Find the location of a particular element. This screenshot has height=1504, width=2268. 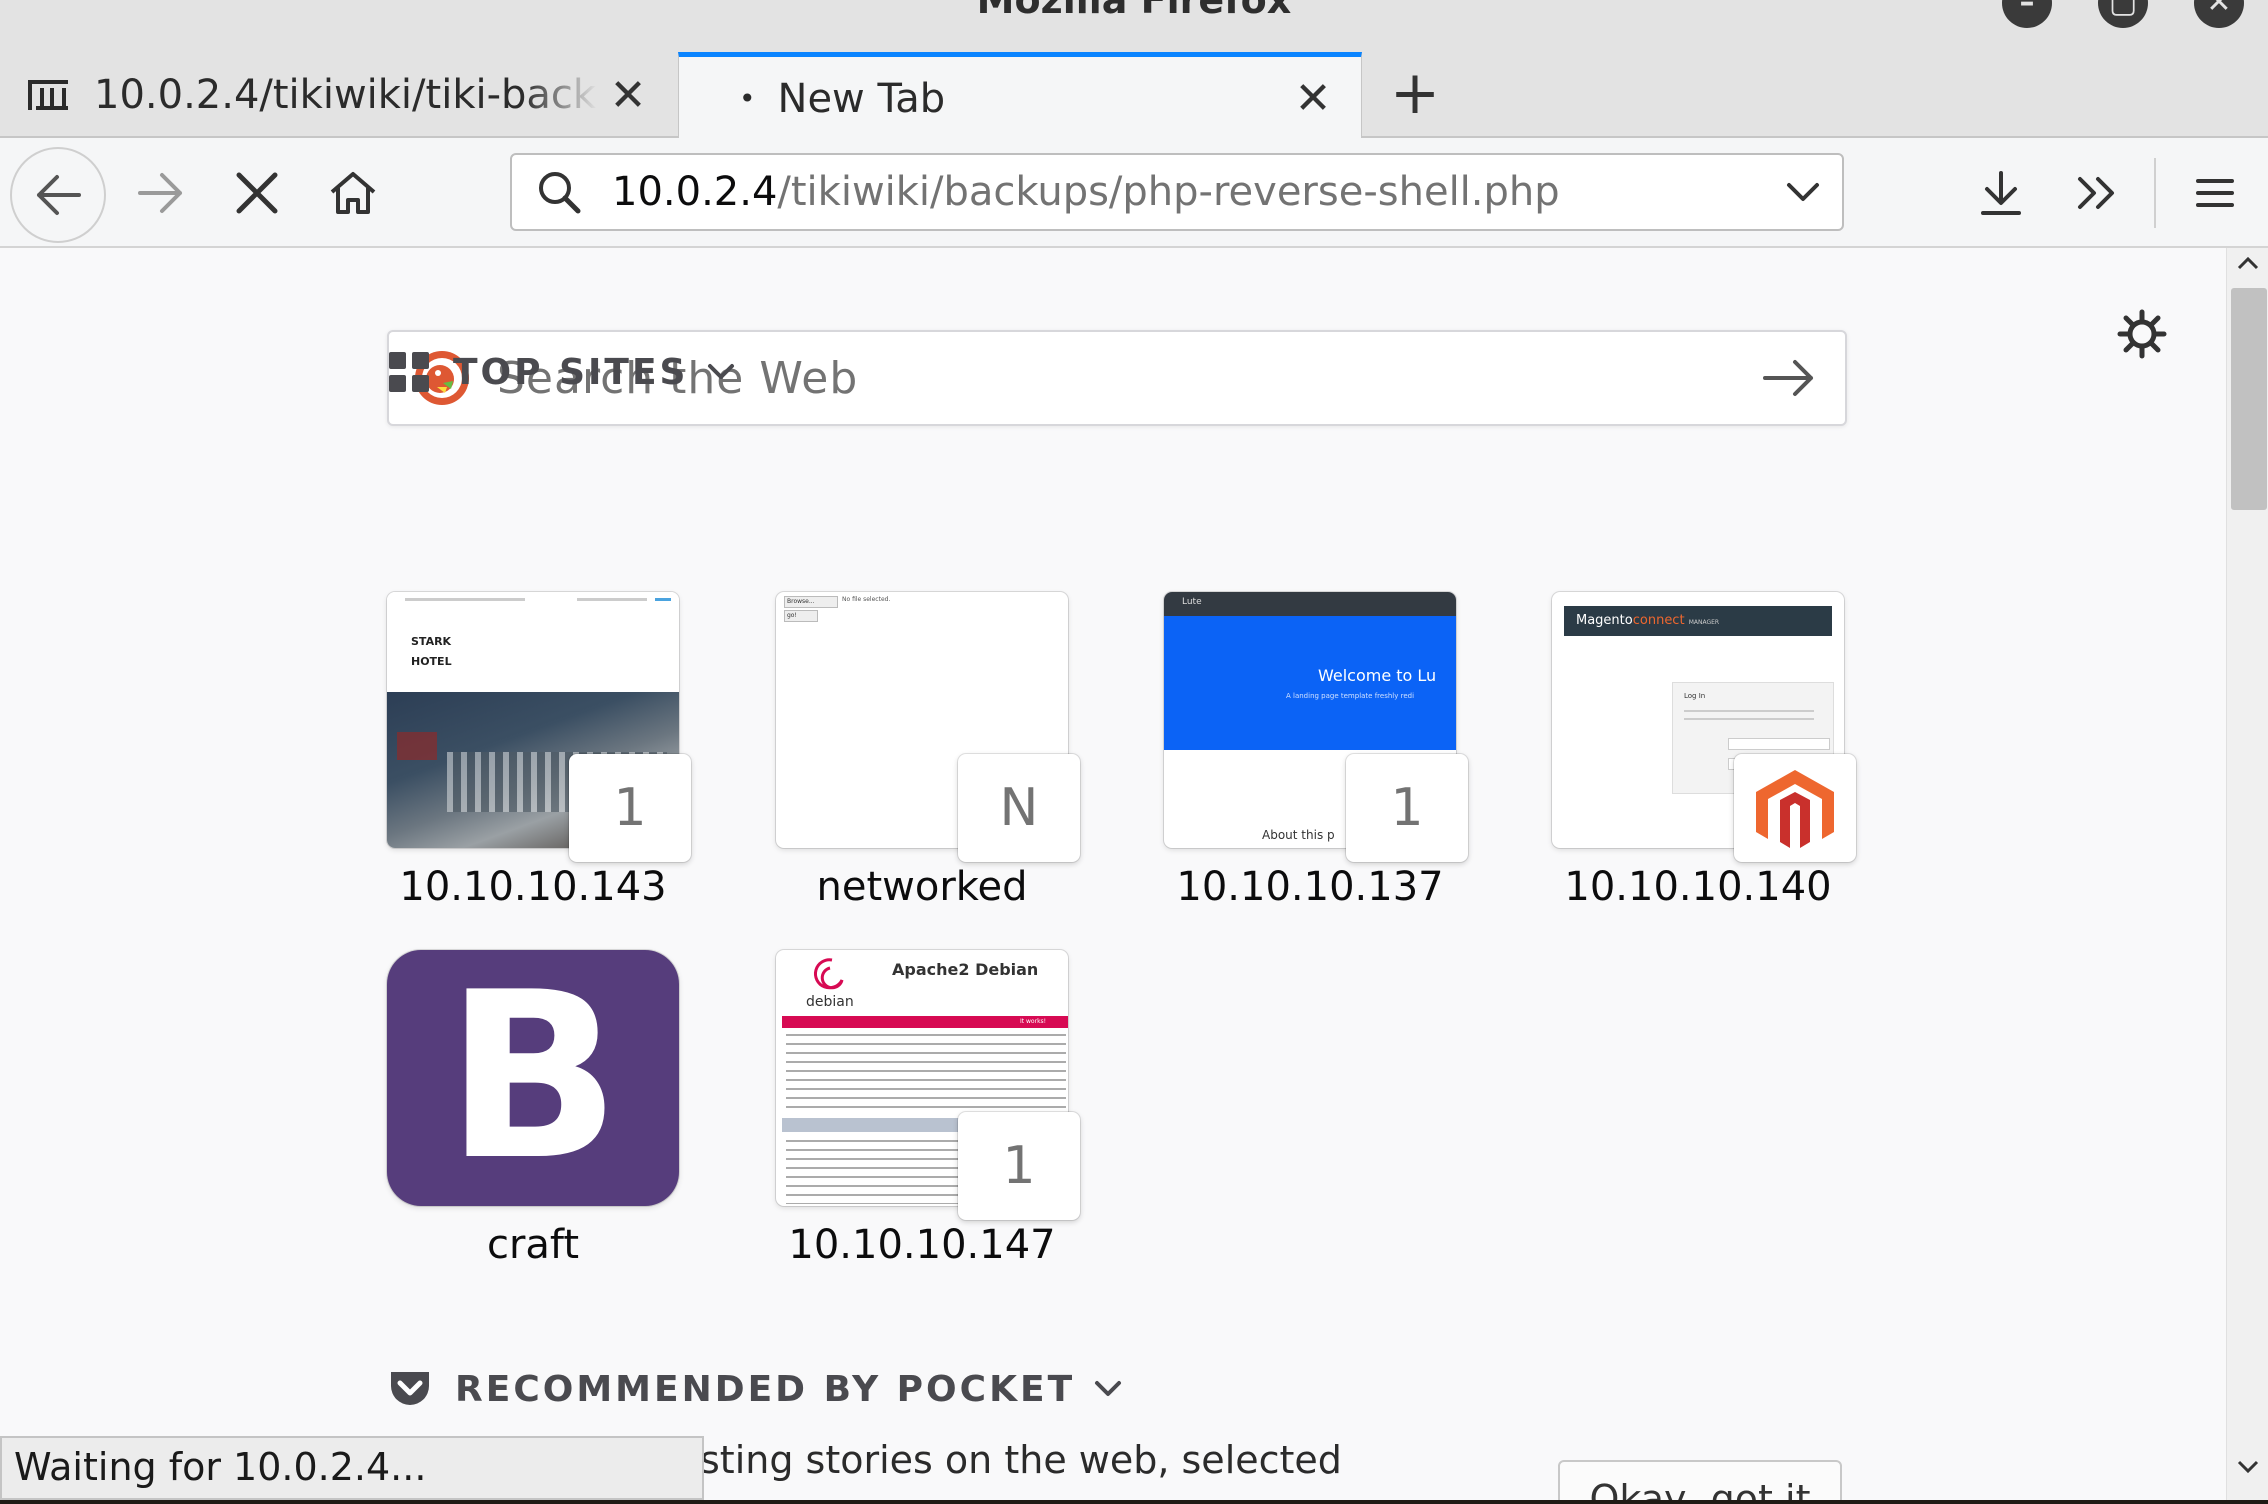

tab-title: New Tab is located at coordinates (861, 98).